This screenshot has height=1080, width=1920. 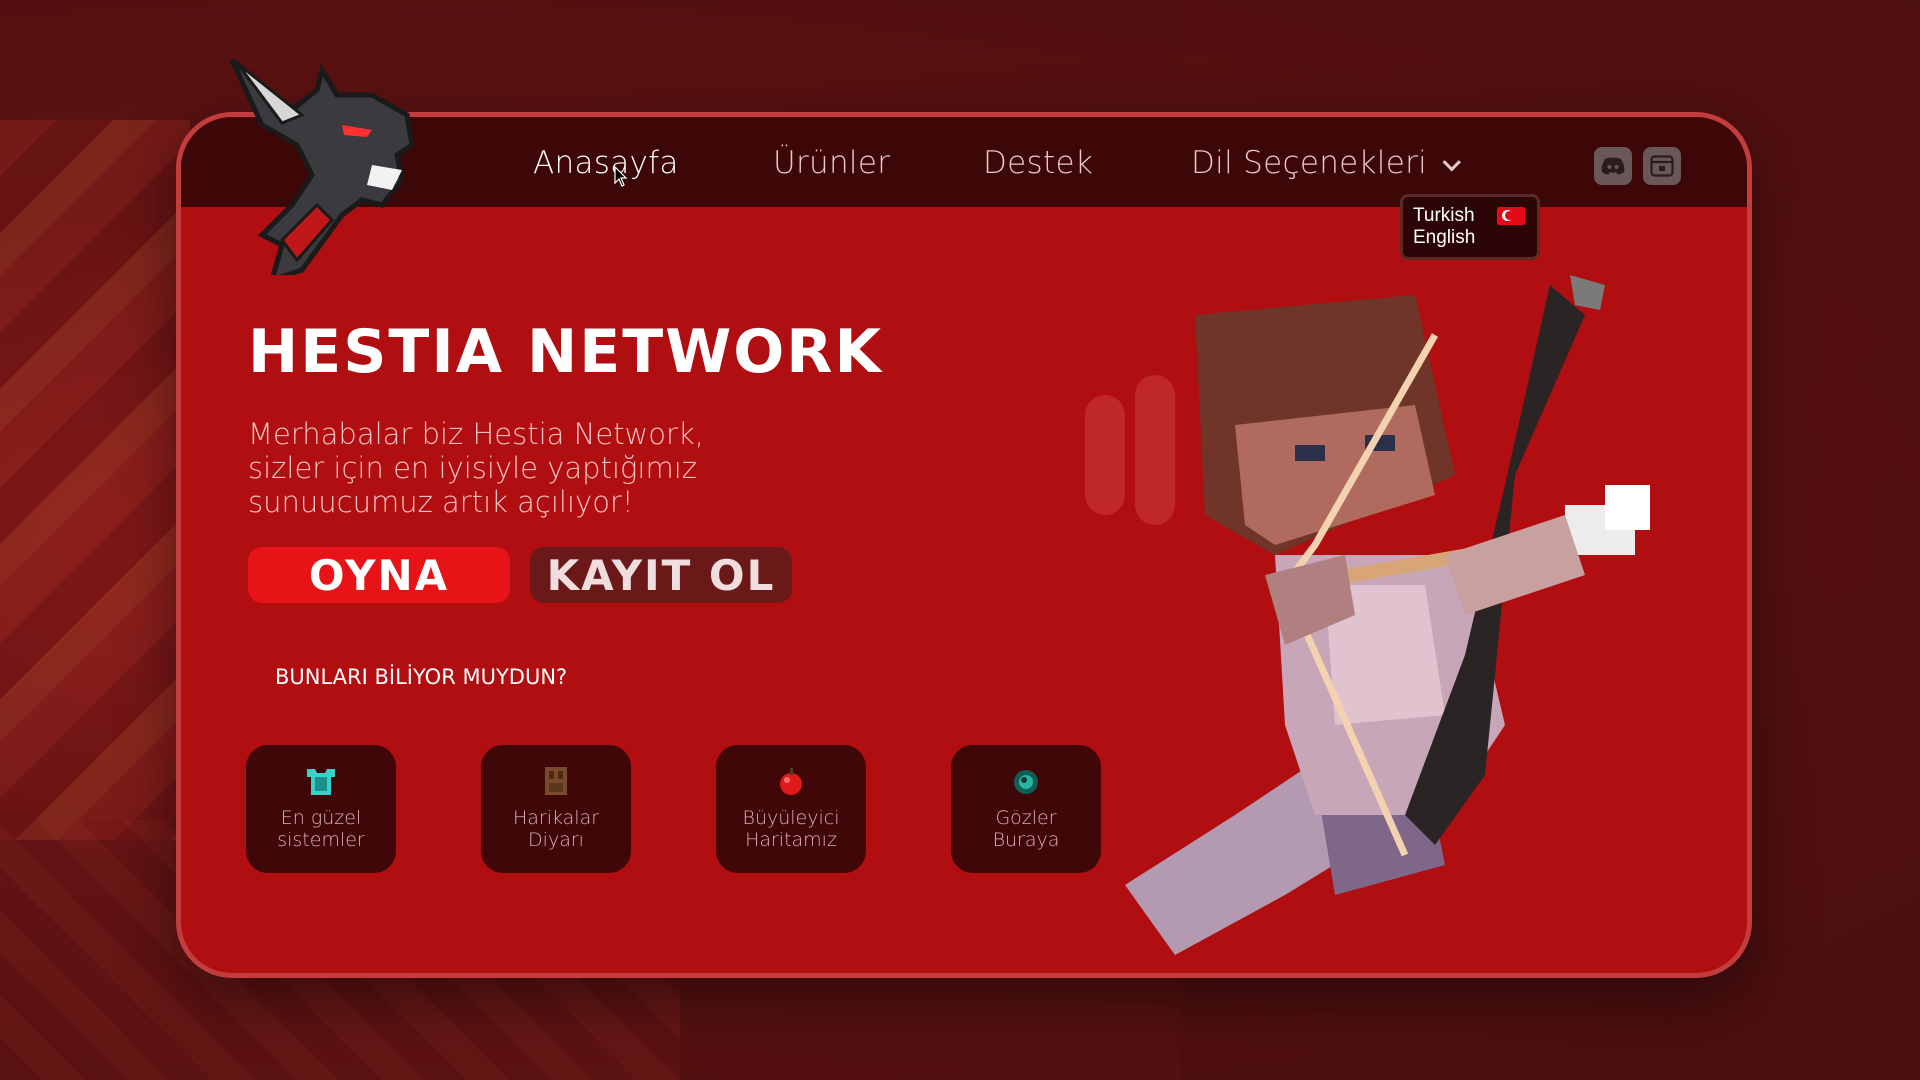 What do you see at coordinates (421, 677) in the screenshot?
I see `did-you-know-heading: BUNLARI BİLİYOR MUYDUN?` at bounding box center [421, 677].